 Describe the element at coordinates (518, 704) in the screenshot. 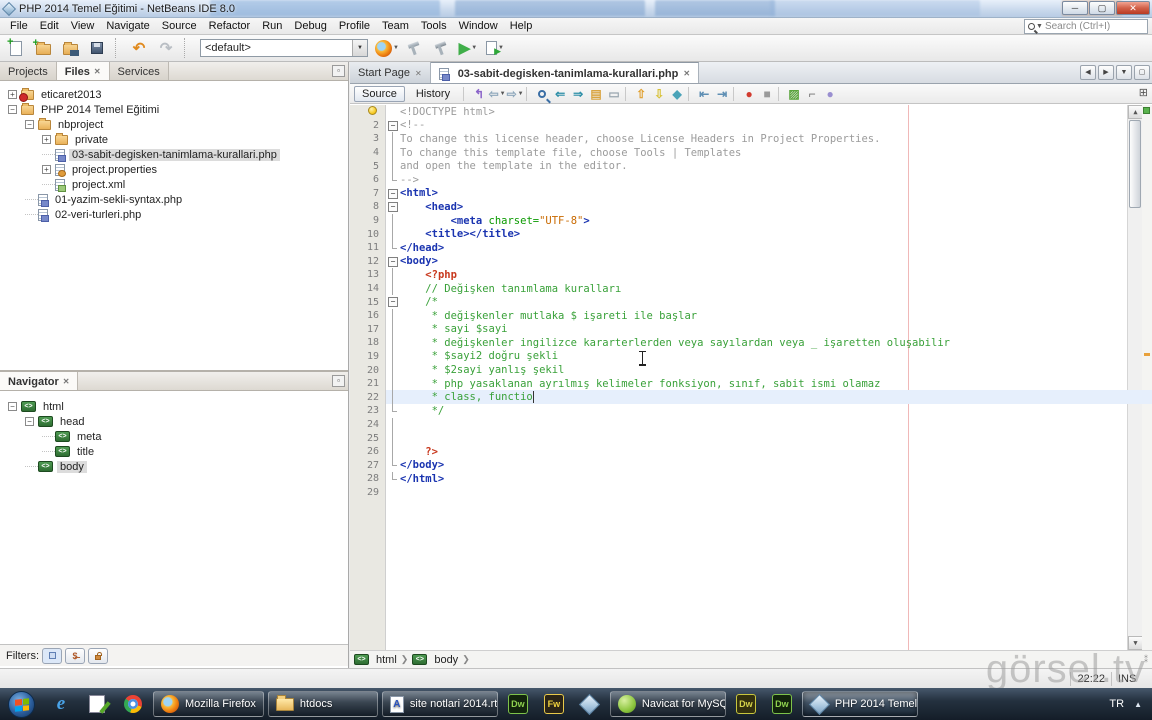

I see `dreamweaver-icon: Dw` at that location.